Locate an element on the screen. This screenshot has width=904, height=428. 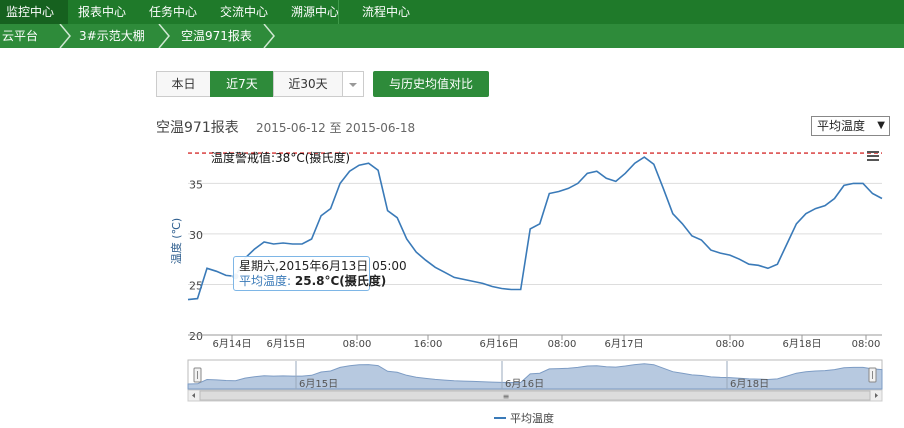
tooltip-body: 平均温度: 25.8°C(摄氏度) is located at coordinates (313, 281).